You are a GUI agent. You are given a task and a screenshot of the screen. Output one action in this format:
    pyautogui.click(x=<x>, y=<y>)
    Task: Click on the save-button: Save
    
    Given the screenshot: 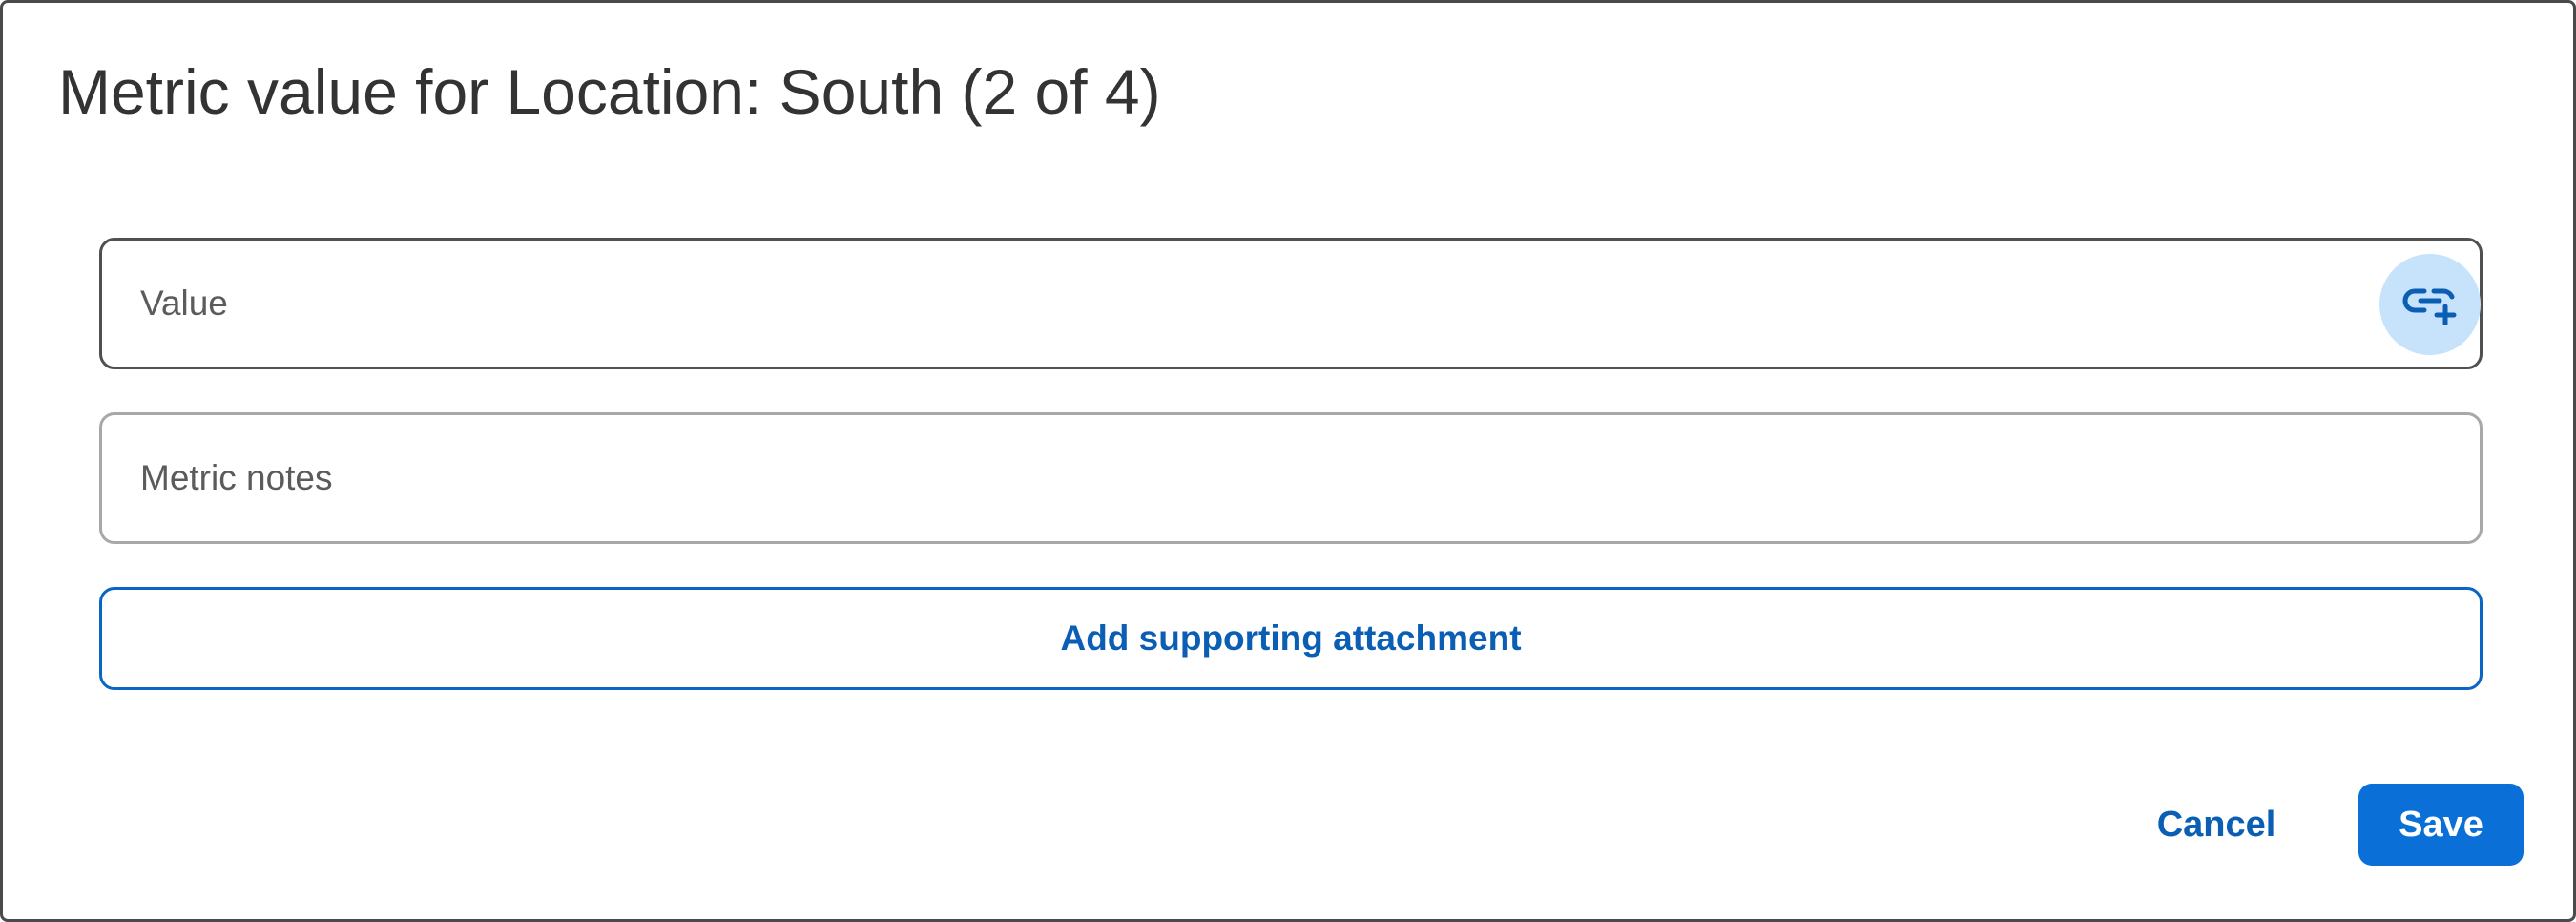 What is the action you would take?
    pyautogui.click(x=2441, y=825)
    